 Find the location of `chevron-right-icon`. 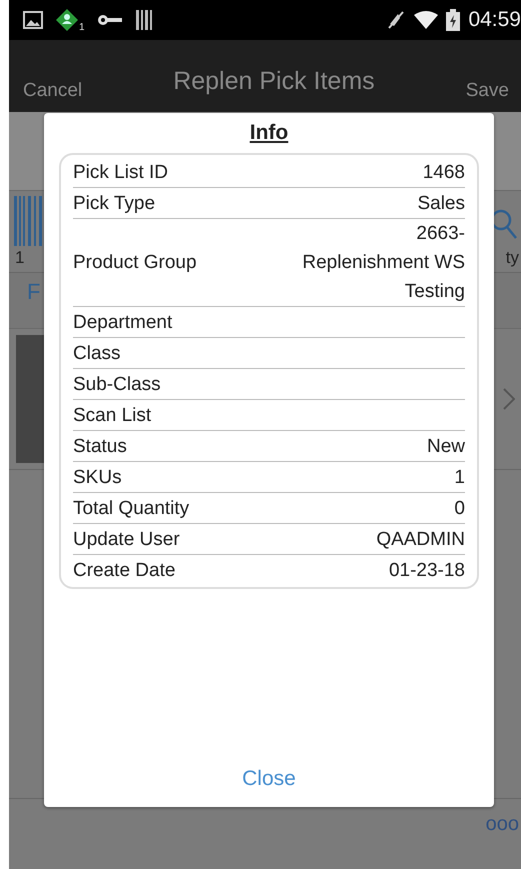

chevron-right-icon is located at coordinates (509, 399).